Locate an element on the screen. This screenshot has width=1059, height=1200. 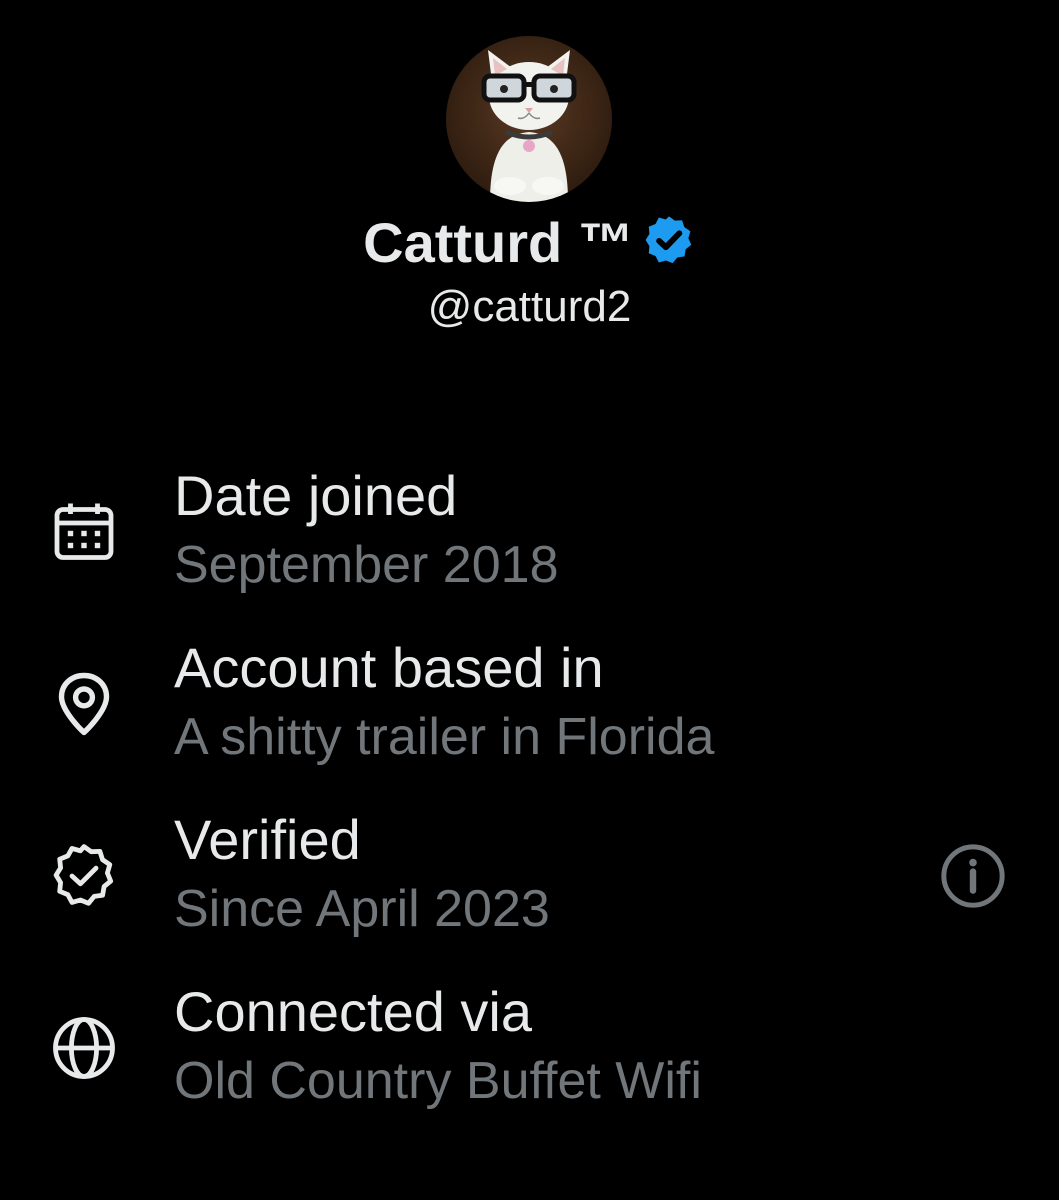
display-name: Catturd ™ is located at coordinates (498, 242).